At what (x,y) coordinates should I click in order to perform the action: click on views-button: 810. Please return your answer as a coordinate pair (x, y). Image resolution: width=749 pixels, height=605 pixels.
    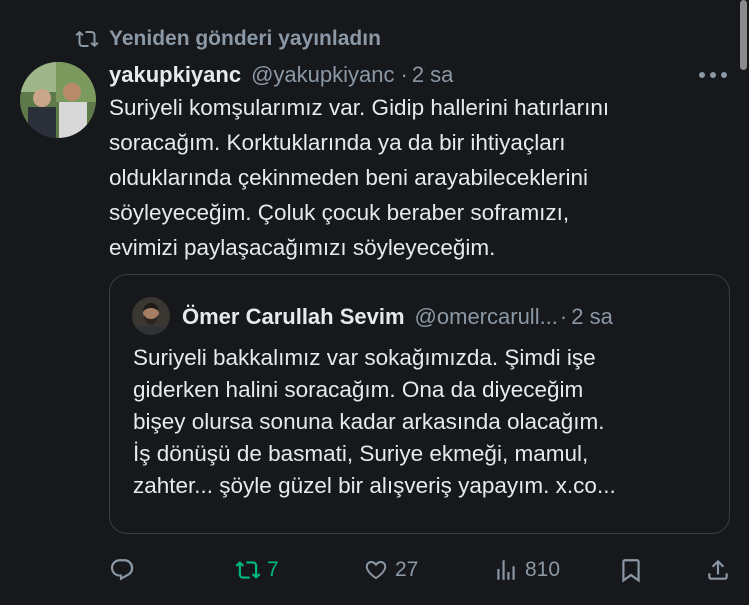
    Looking at the image, I should click on (526, 570).